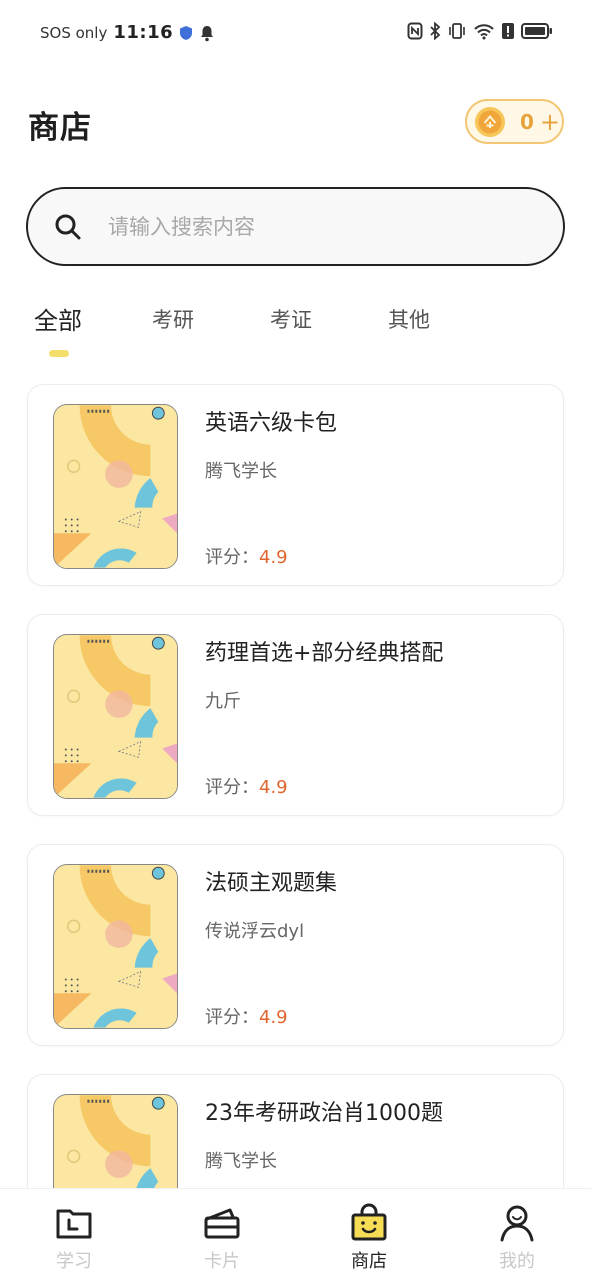 This screenshot has height=1280, width=591. Describe the element at coordinates (255, 931) in the screenshot. I see `product-author: 传说浮云dyl` at that location.